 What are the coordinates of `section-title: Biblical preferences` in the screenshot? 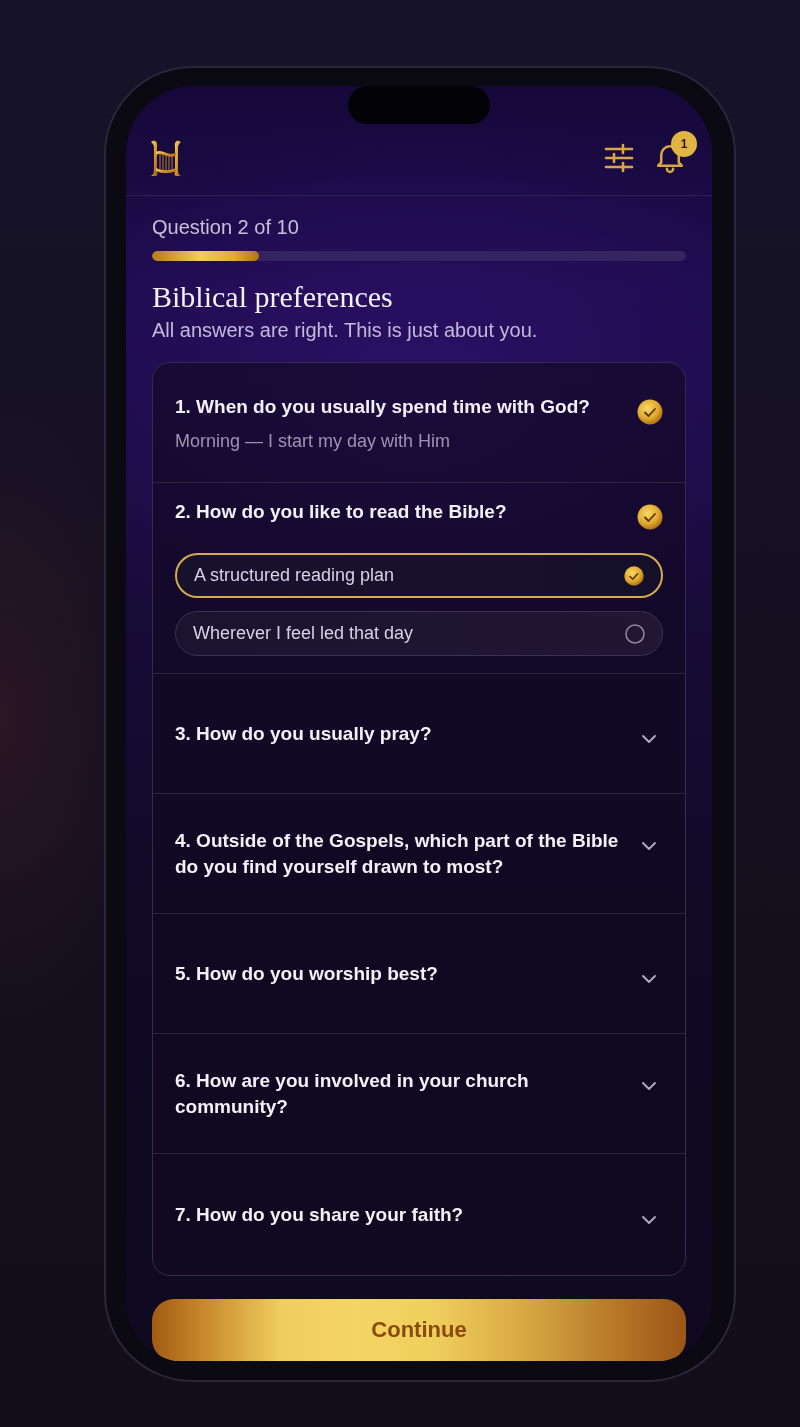 It's located at (273, 297).